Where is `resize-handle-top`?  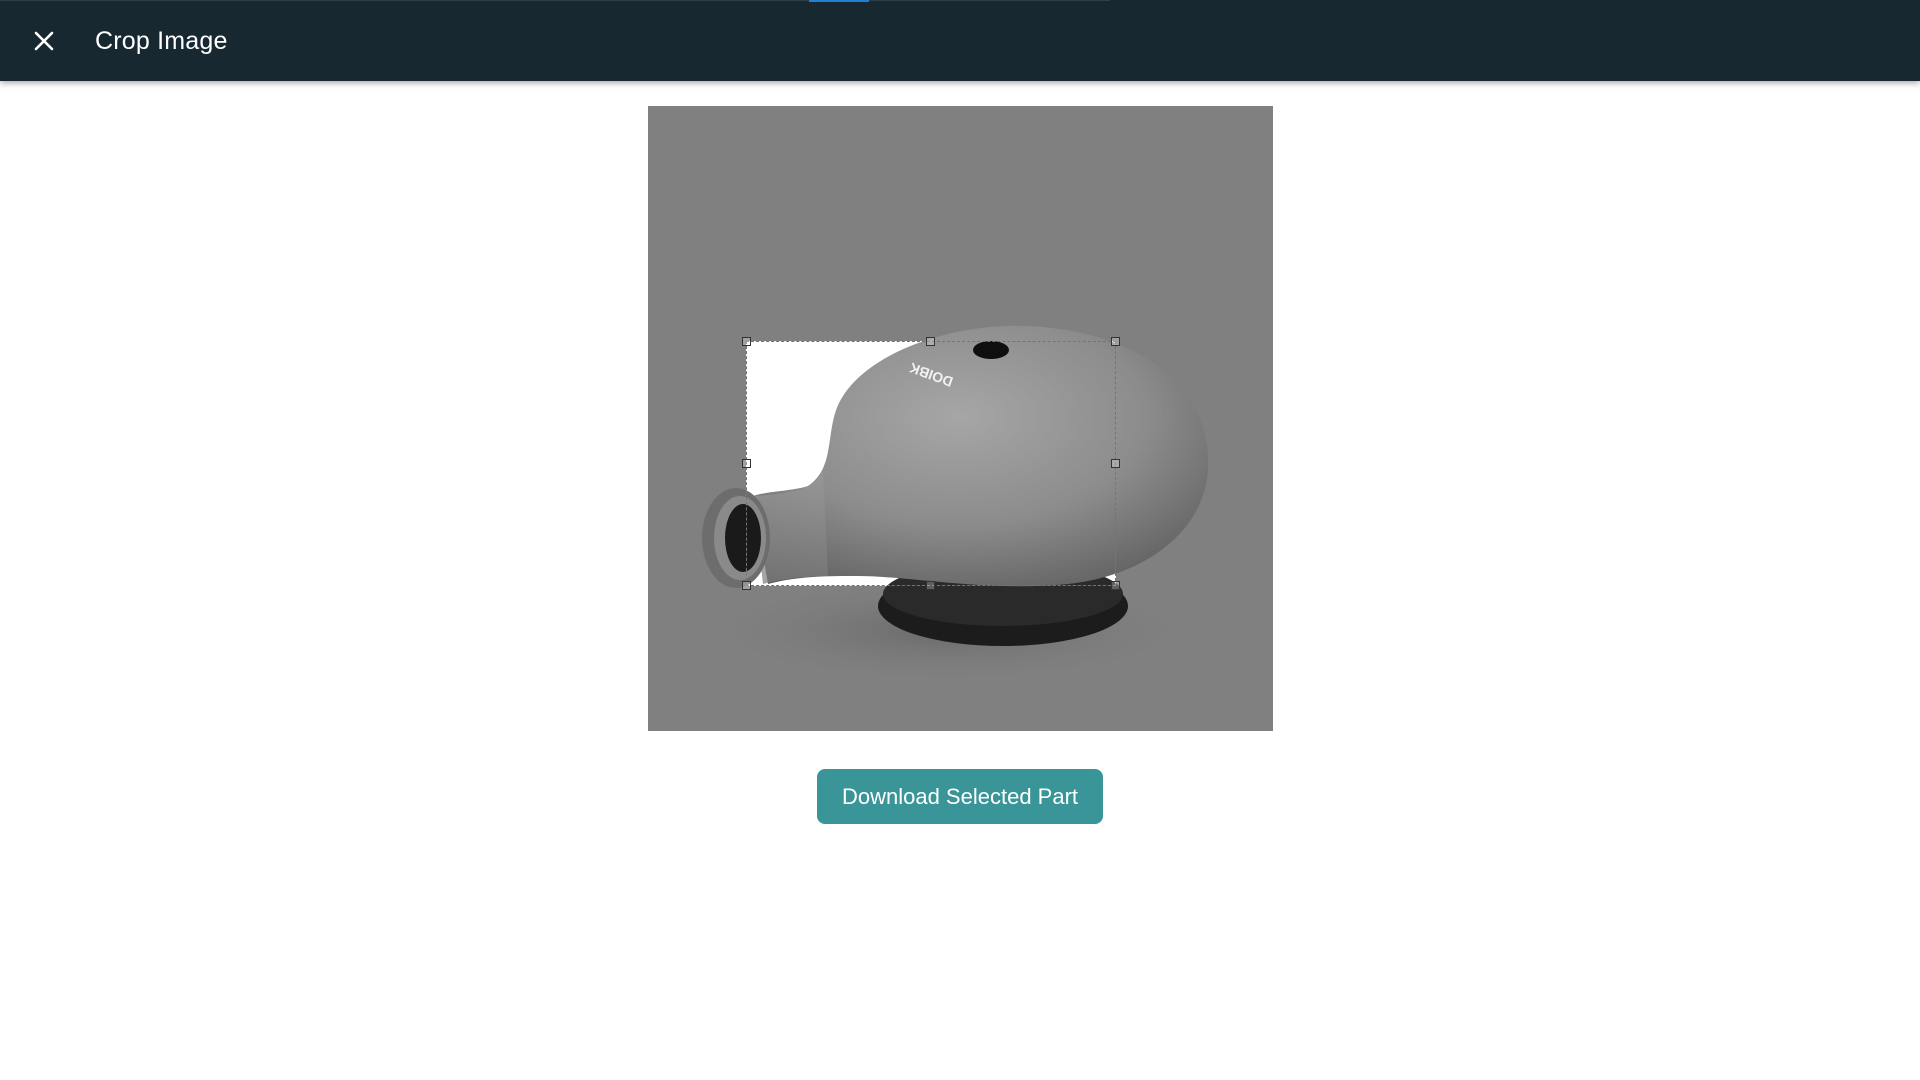 resize-handle-top is located at coordinates (930, 341).